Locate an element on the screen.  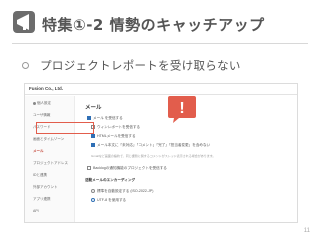
page-number: 11 is located at coordinates (306, 231).